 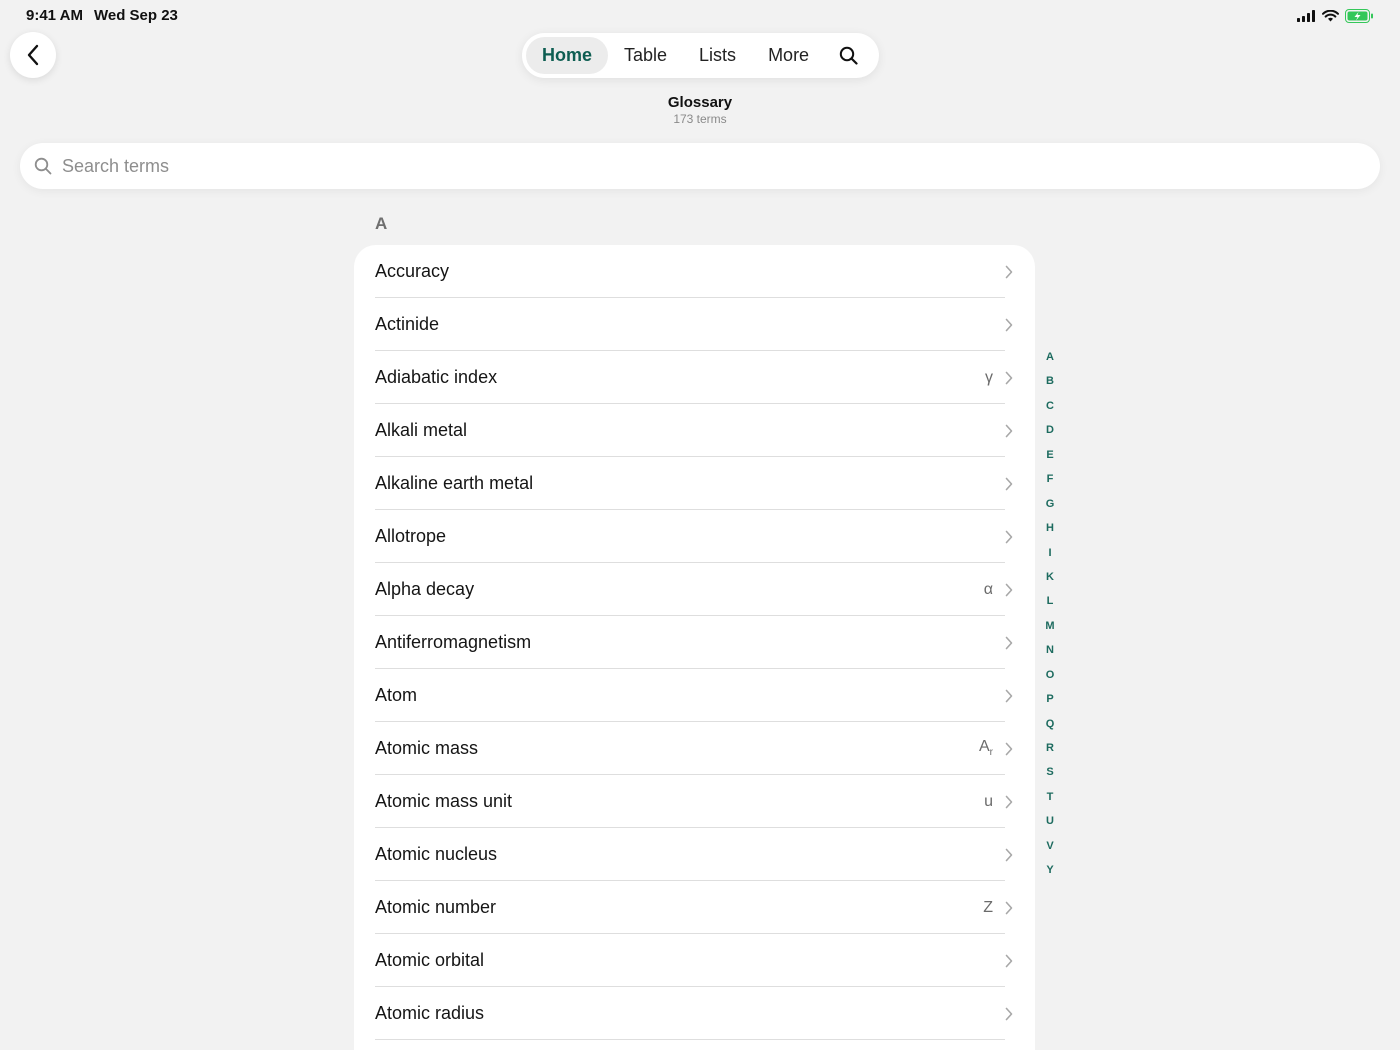 I want to click on list-item-label: Antiferromagnetism, so click(x=453, y=642).